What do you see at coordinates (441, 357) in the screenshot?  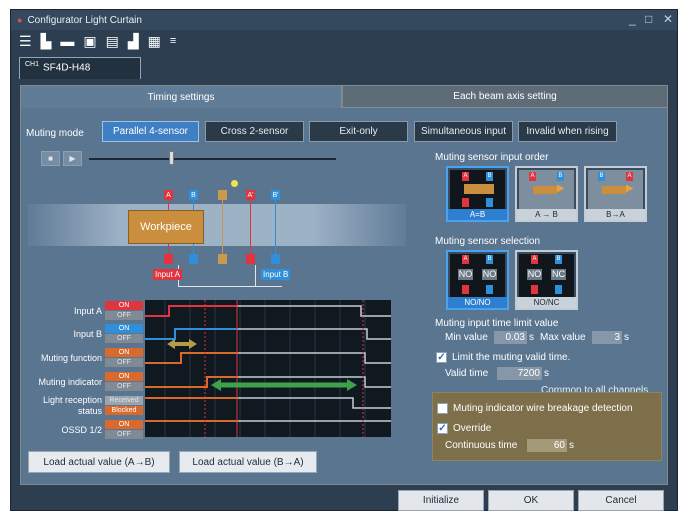 I see `limit-valid-time-checkbox: ✓` at bounding box center [441, 357].